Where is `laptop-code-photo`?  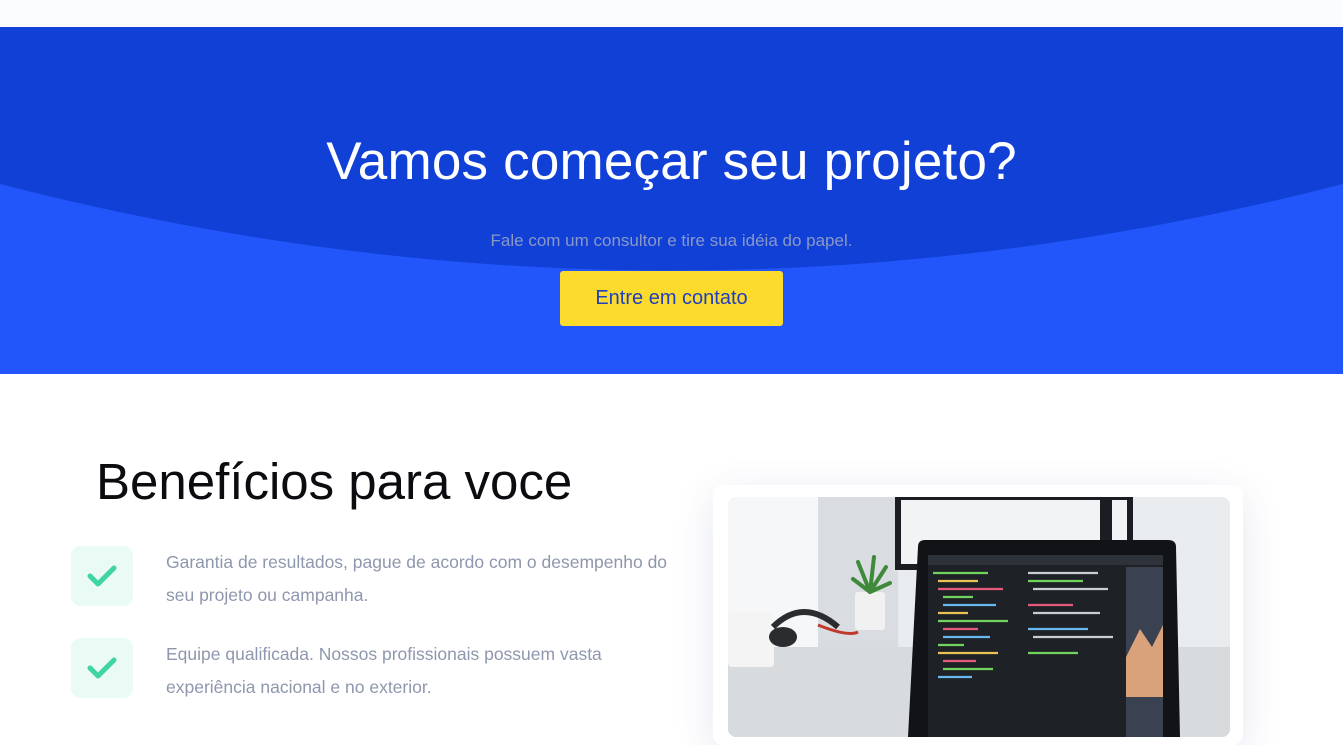
laptop-code-photo is located at coordinates (979, 617).